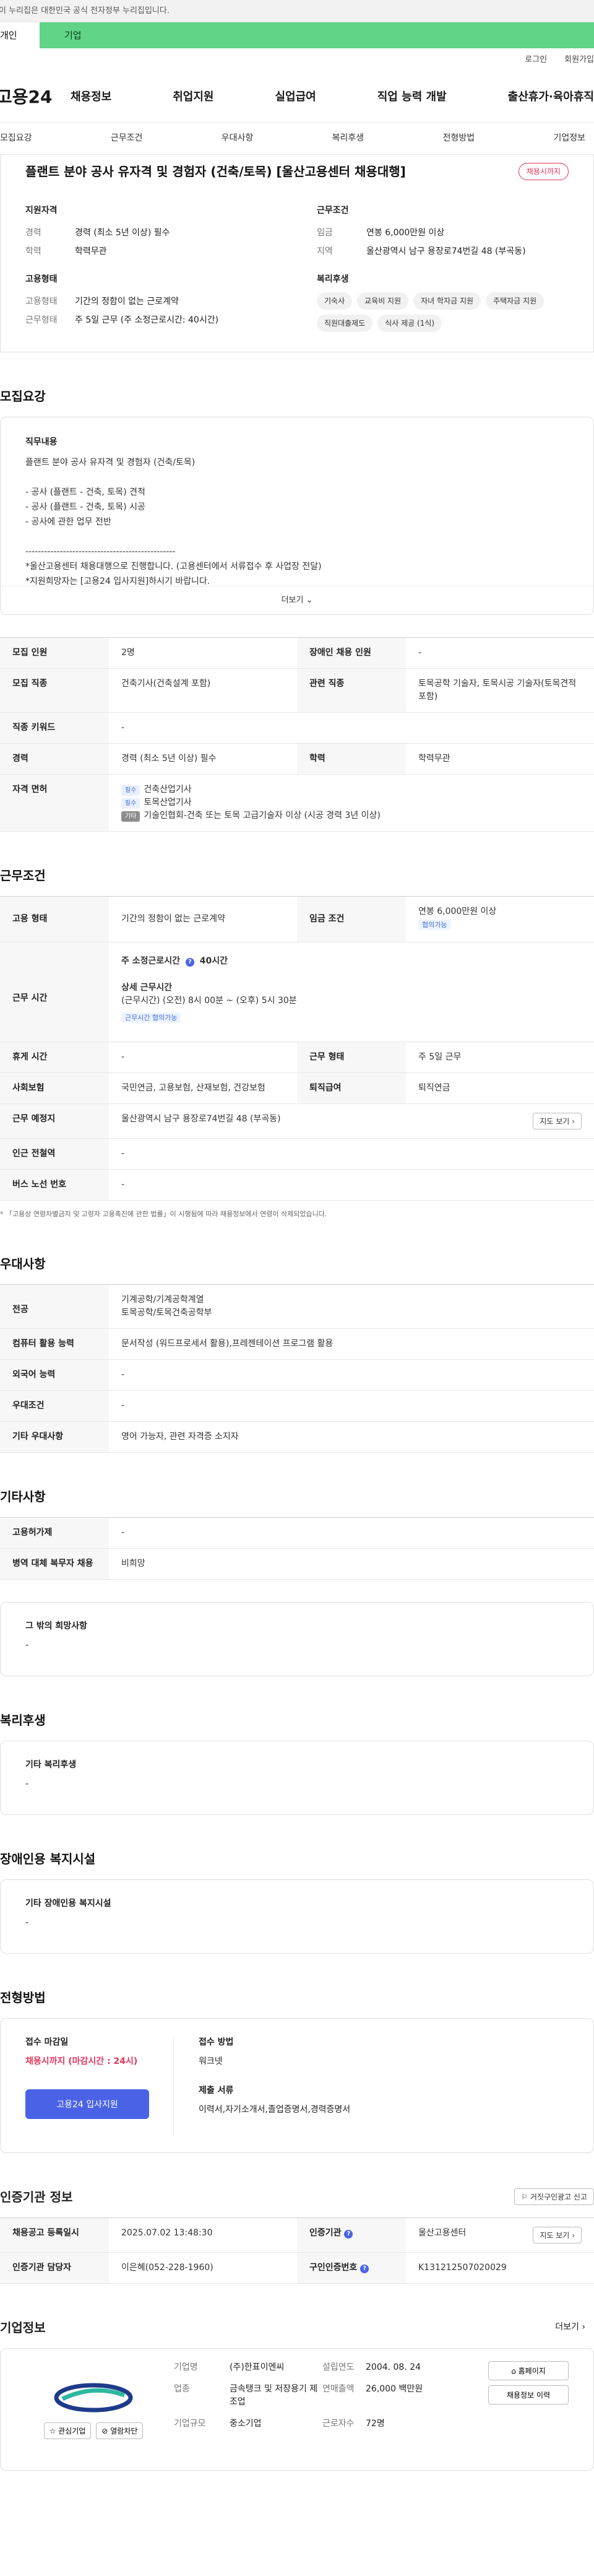  What do you see at coordinates (257, 2367) in the screenshot?
I see `company-name-value: (주)한표이엔씨` at bounding box center [257, 2367].